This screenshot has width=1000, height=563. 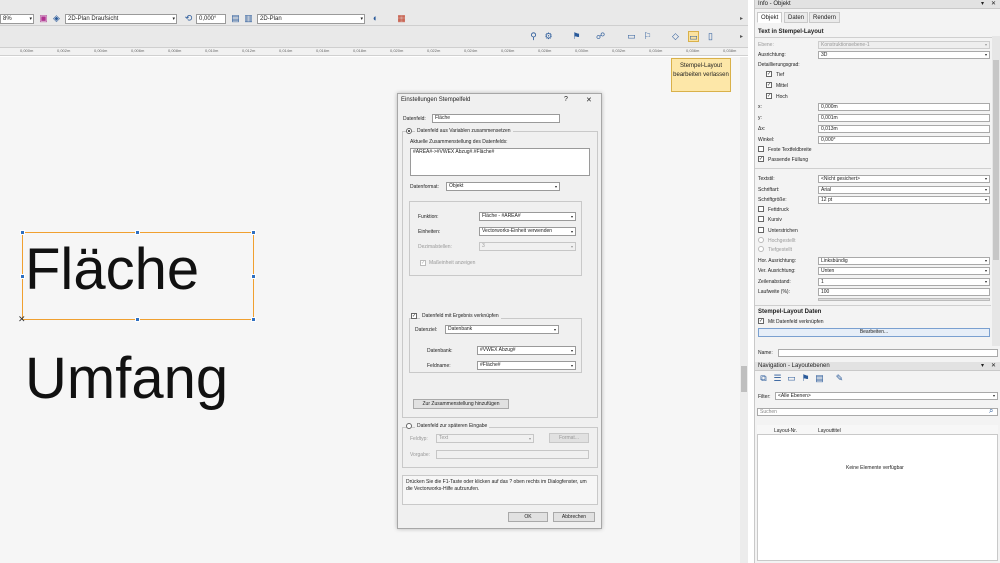 I want to click on selection-box, so click(x=138, y=276).